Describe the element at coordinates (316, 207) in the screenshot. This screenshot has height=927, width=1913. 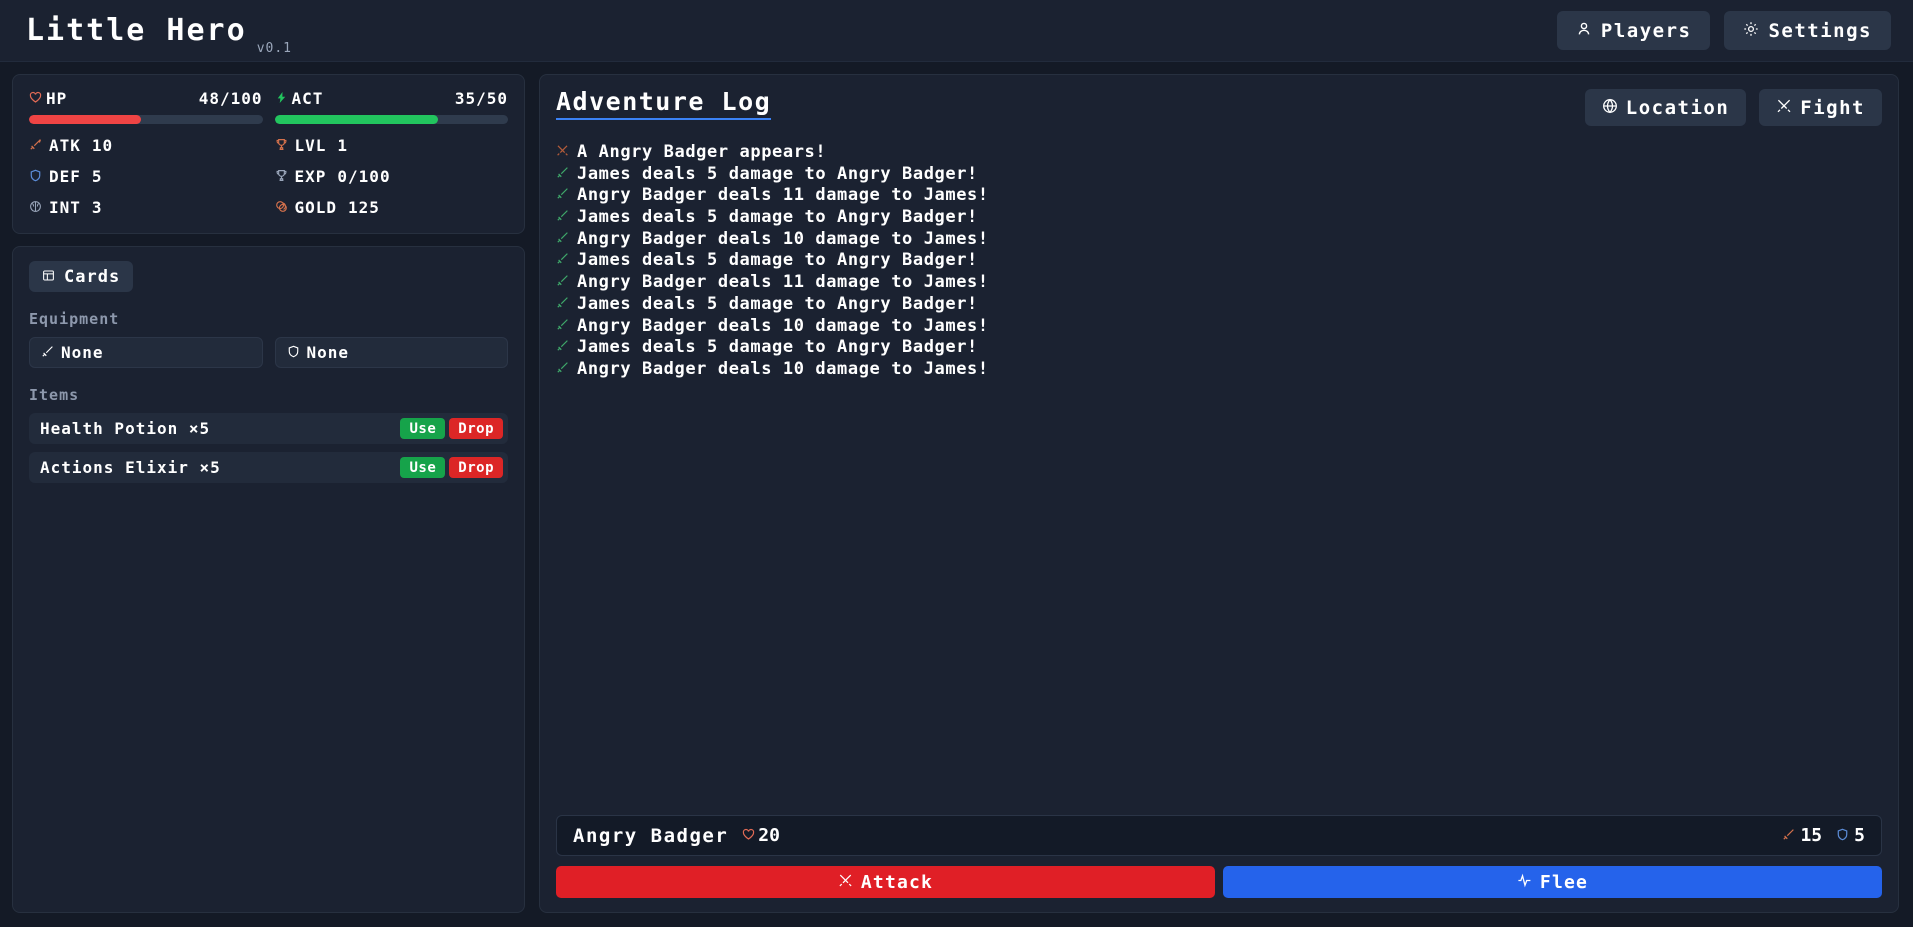
I see `gold-label: GOLD` at that location.